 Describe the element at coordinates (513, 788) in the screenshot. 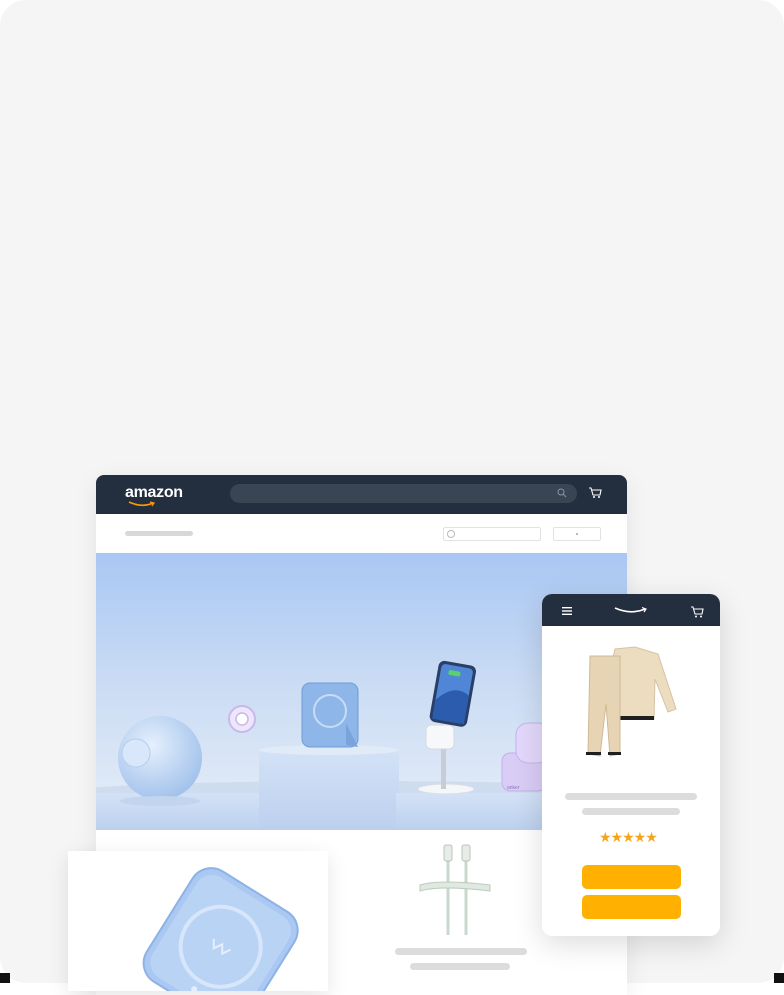

I see `hero-product-label: anker` at that location.